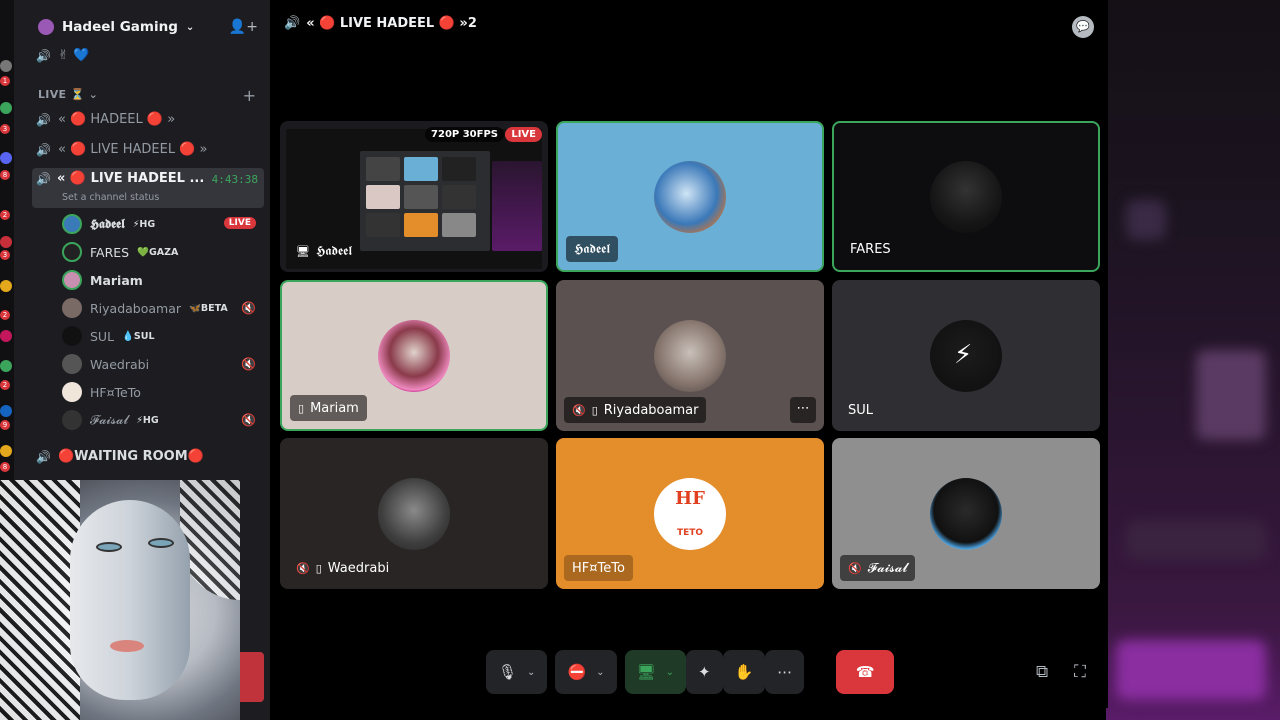  Describe the element at coordinates (108, 224) in the screenshot. I see `voice-user: 𝕳𝖆𝖉𝖊𝖊𝖑 ⚡HG` at that location.